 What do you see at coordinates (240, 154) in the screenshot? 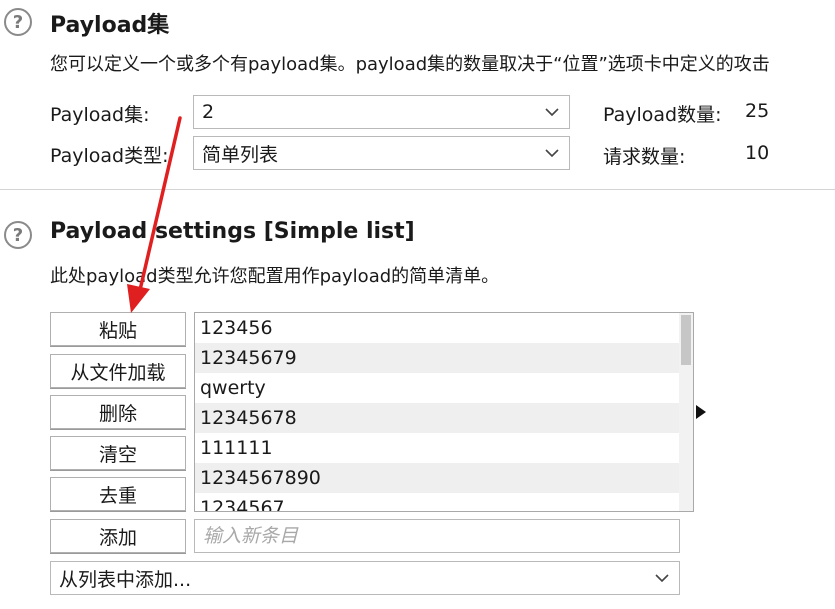
I see `payload-type-value: 简单列表` at bounding box center [240, 154].